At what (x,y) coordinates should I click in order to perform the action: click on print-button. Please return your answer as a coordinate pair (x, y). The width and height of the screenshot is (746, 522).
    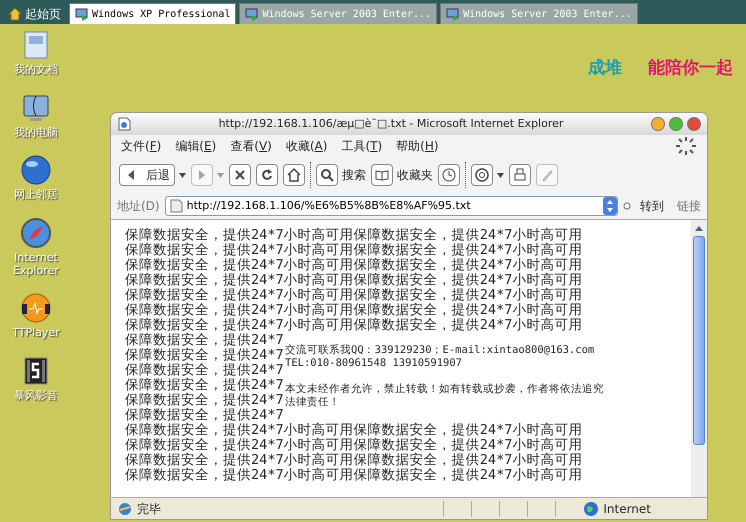
    Looking at the image, I should click on (520, 175).